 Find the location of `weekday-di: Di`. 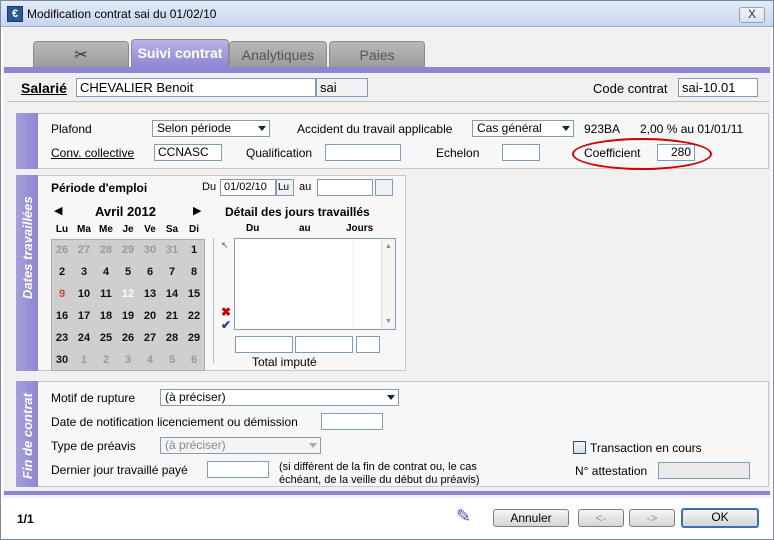

weekday-di: Di is located at coordinates (194, 229).